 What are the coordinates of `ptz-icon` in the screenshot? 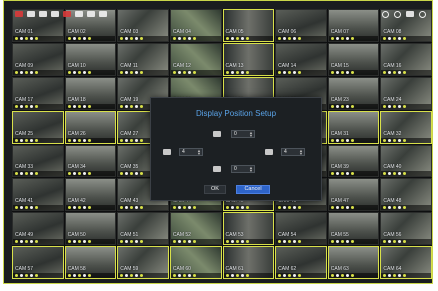 It's located at (103, 14).